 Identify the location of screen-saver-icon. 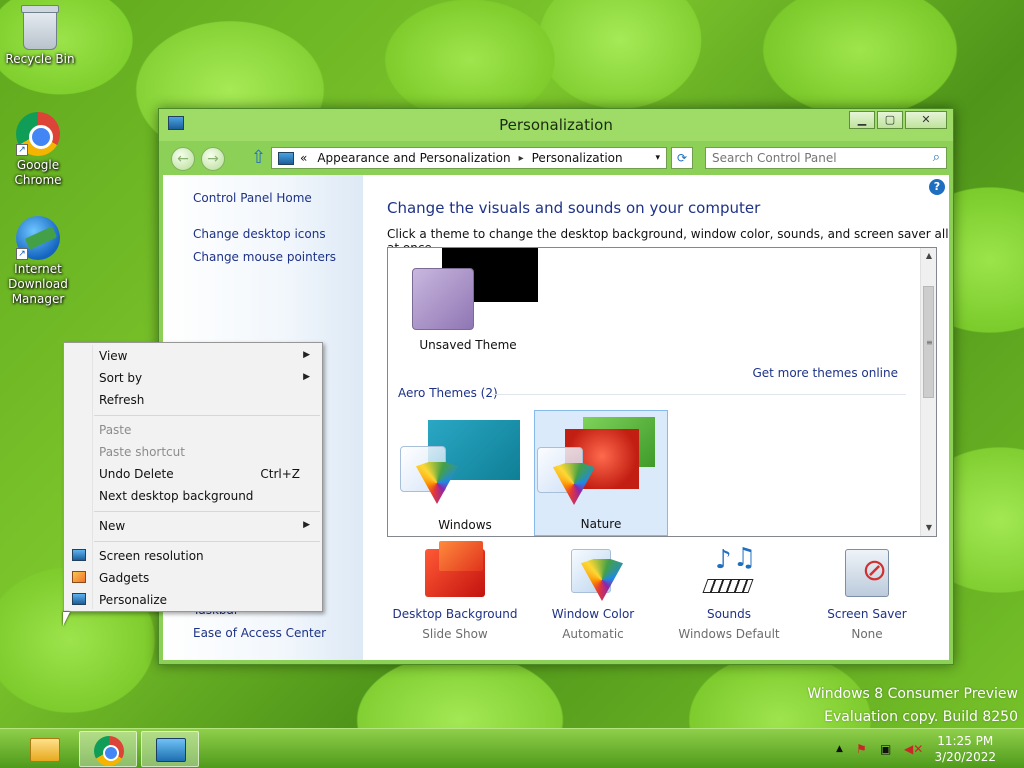
(867, 573).